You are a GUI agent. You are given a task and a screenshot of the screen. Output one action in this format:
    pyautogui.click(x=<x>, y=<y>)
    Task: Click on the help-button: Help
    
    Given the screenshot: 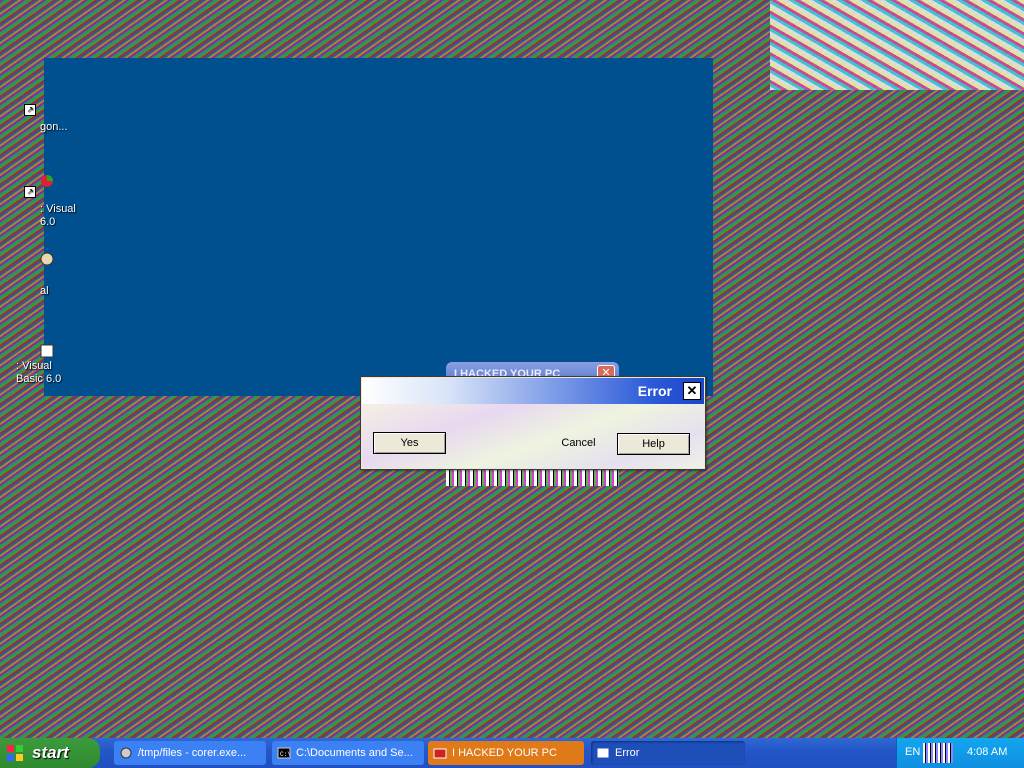 What is the action you would take?
    pyautogui.click(x=653, y=444)
    